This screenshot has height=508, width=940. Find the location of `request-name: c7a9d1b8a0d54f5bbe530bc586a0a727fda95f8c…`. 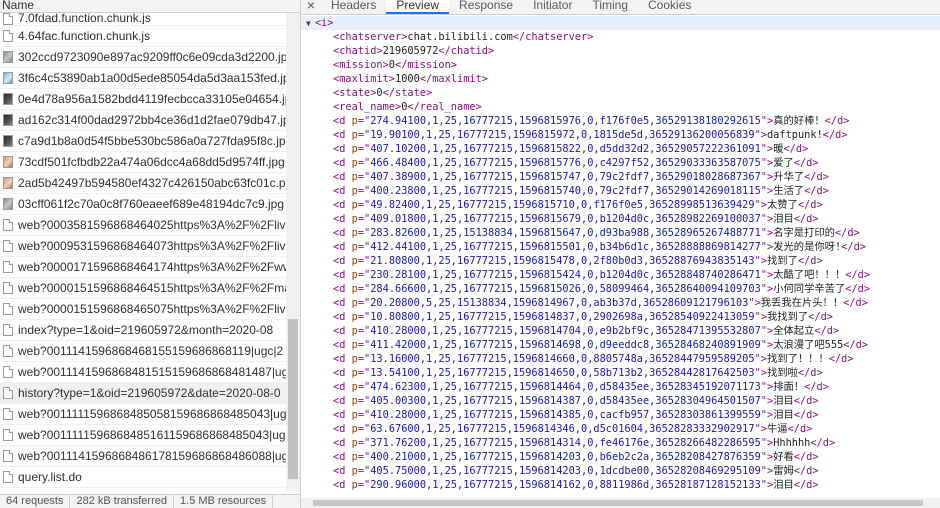

request-name: c7a9d1b8a0d54f5bbe530bc586a0a727fda95f8c… is located at coordinates (152, 140).